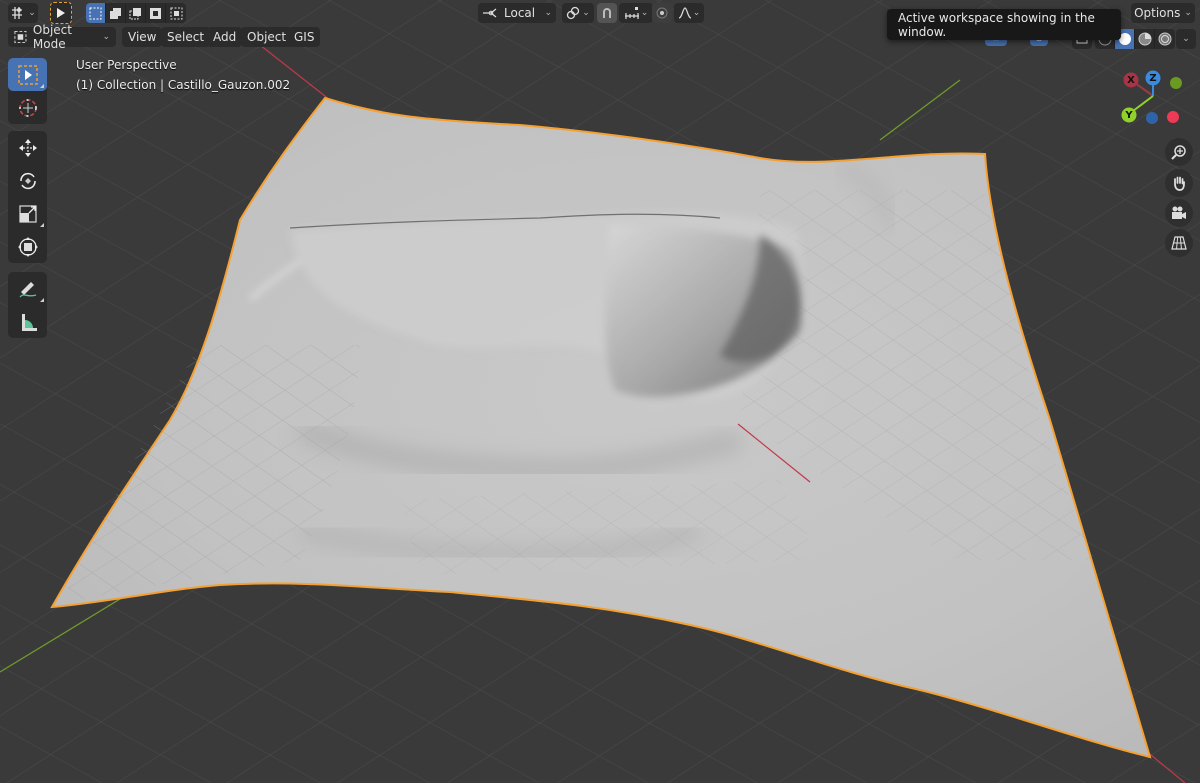  I want to click on selection-mode-invert, so click(156, 13).